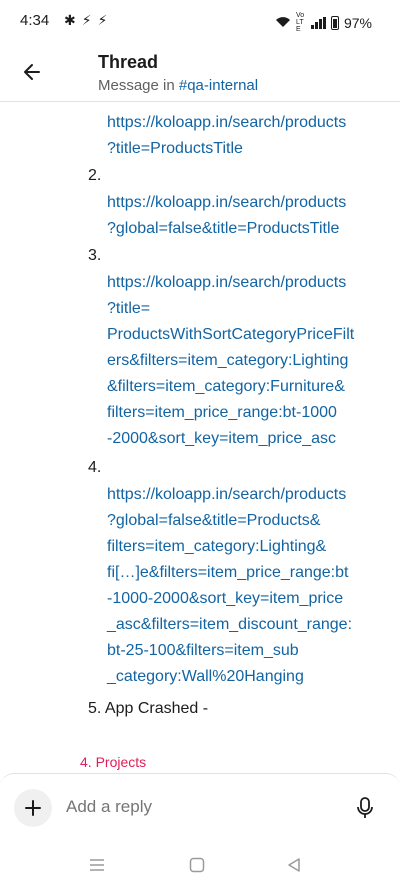  I want to click on url-line: ?global=false&title=Products&, so click(214, 520).